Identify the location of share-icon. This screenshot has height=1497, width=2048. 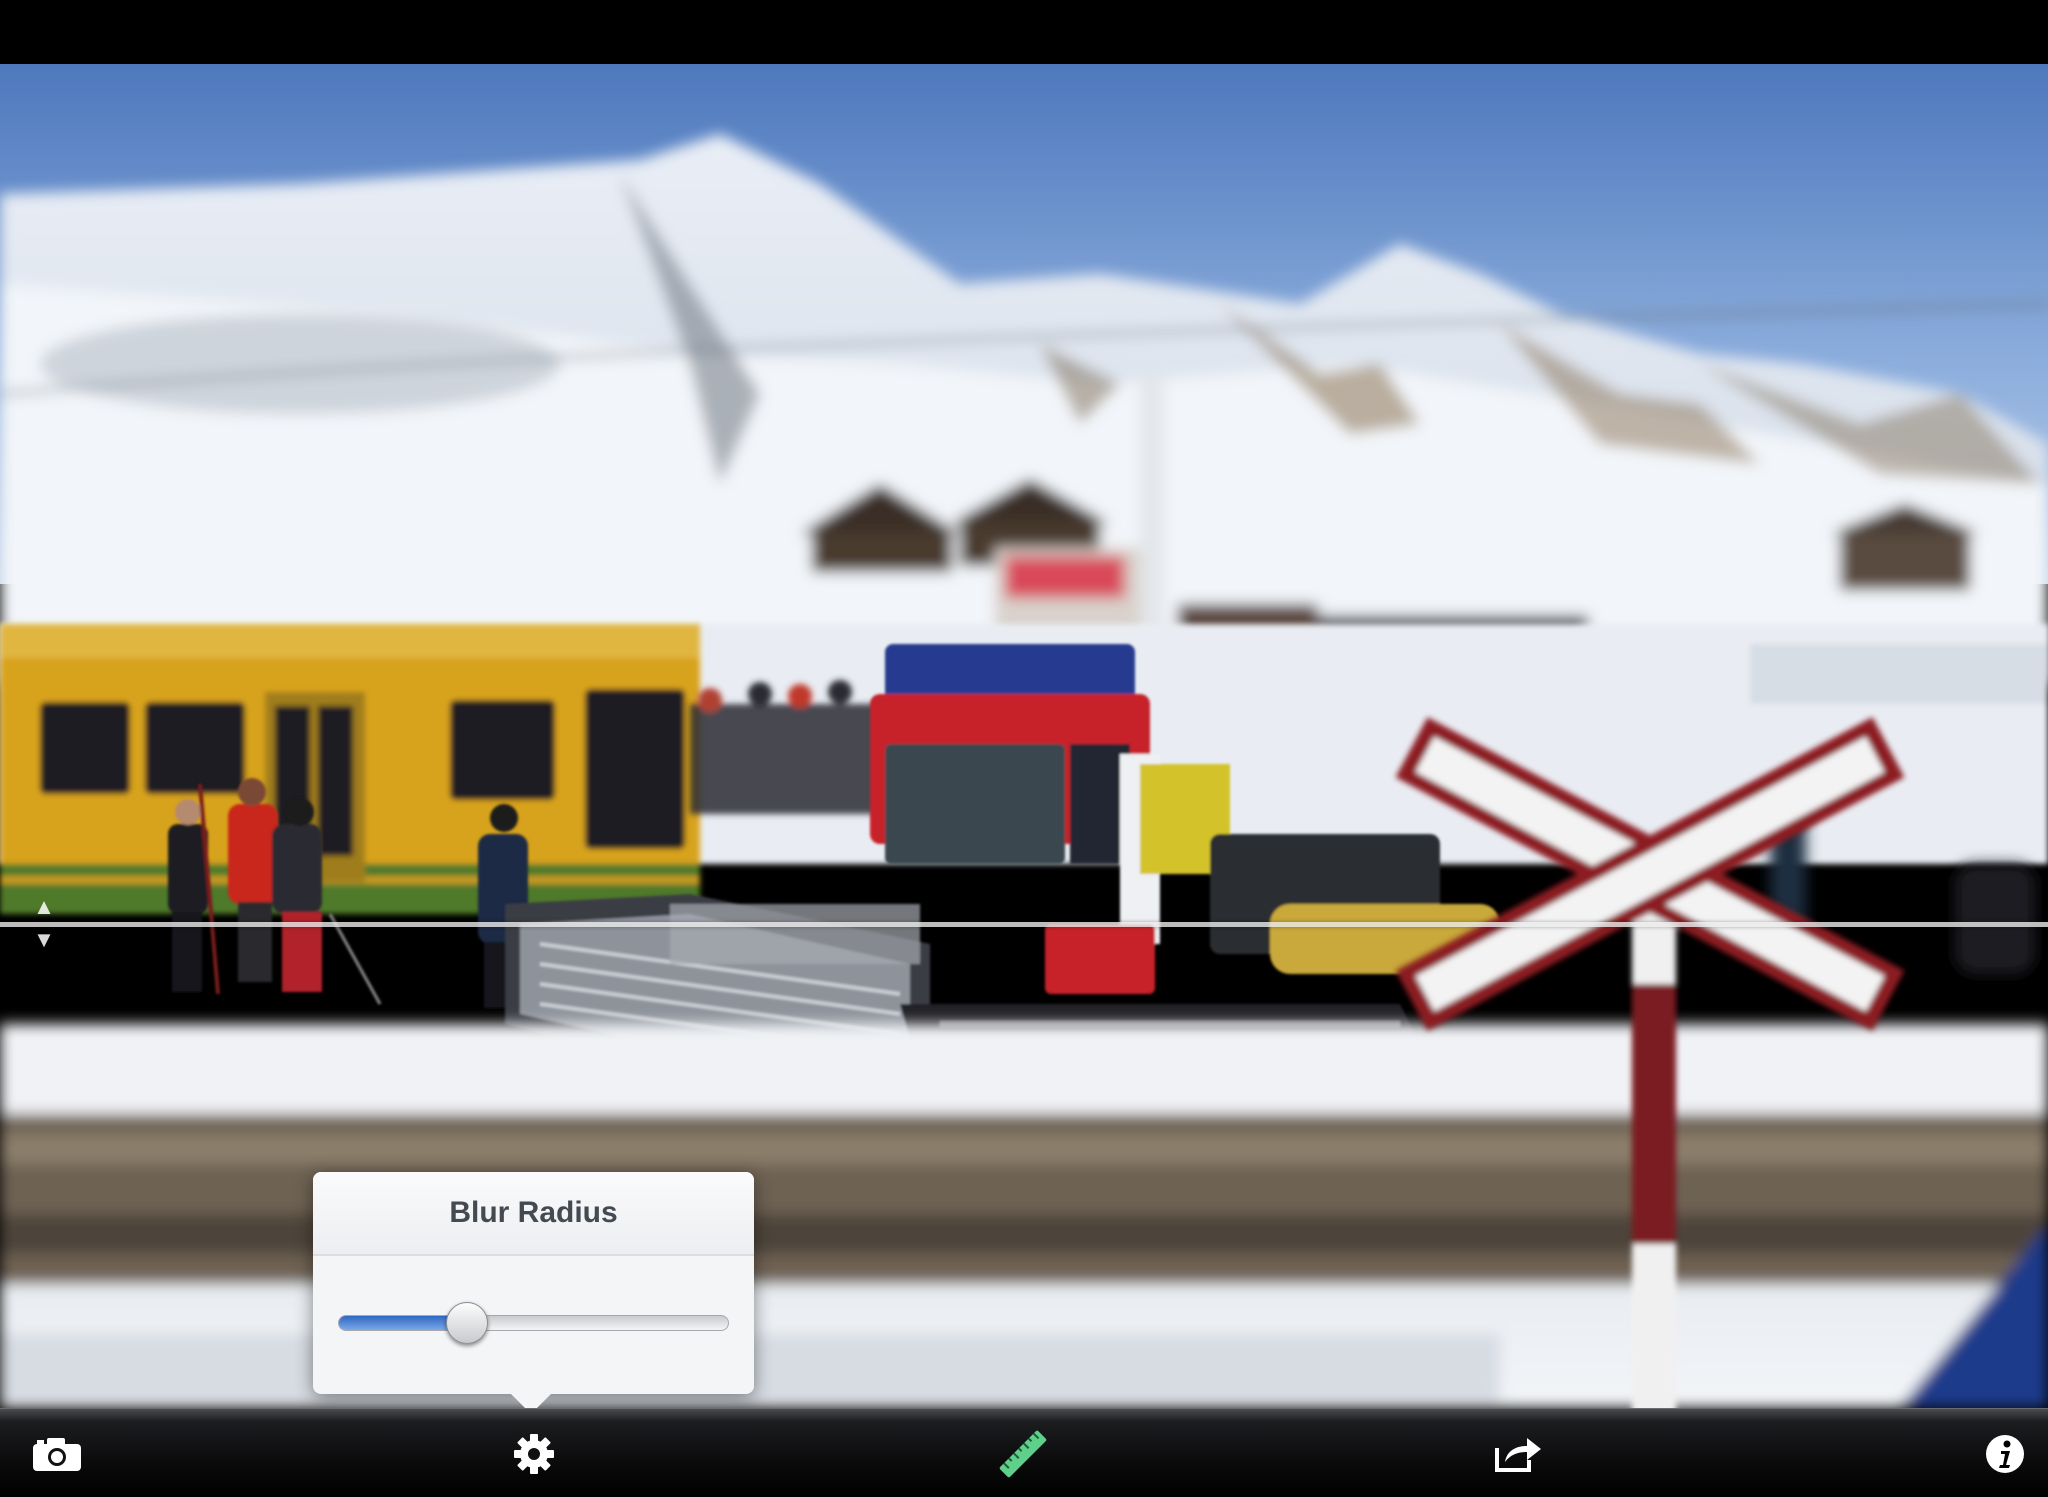
(1518, 1455).